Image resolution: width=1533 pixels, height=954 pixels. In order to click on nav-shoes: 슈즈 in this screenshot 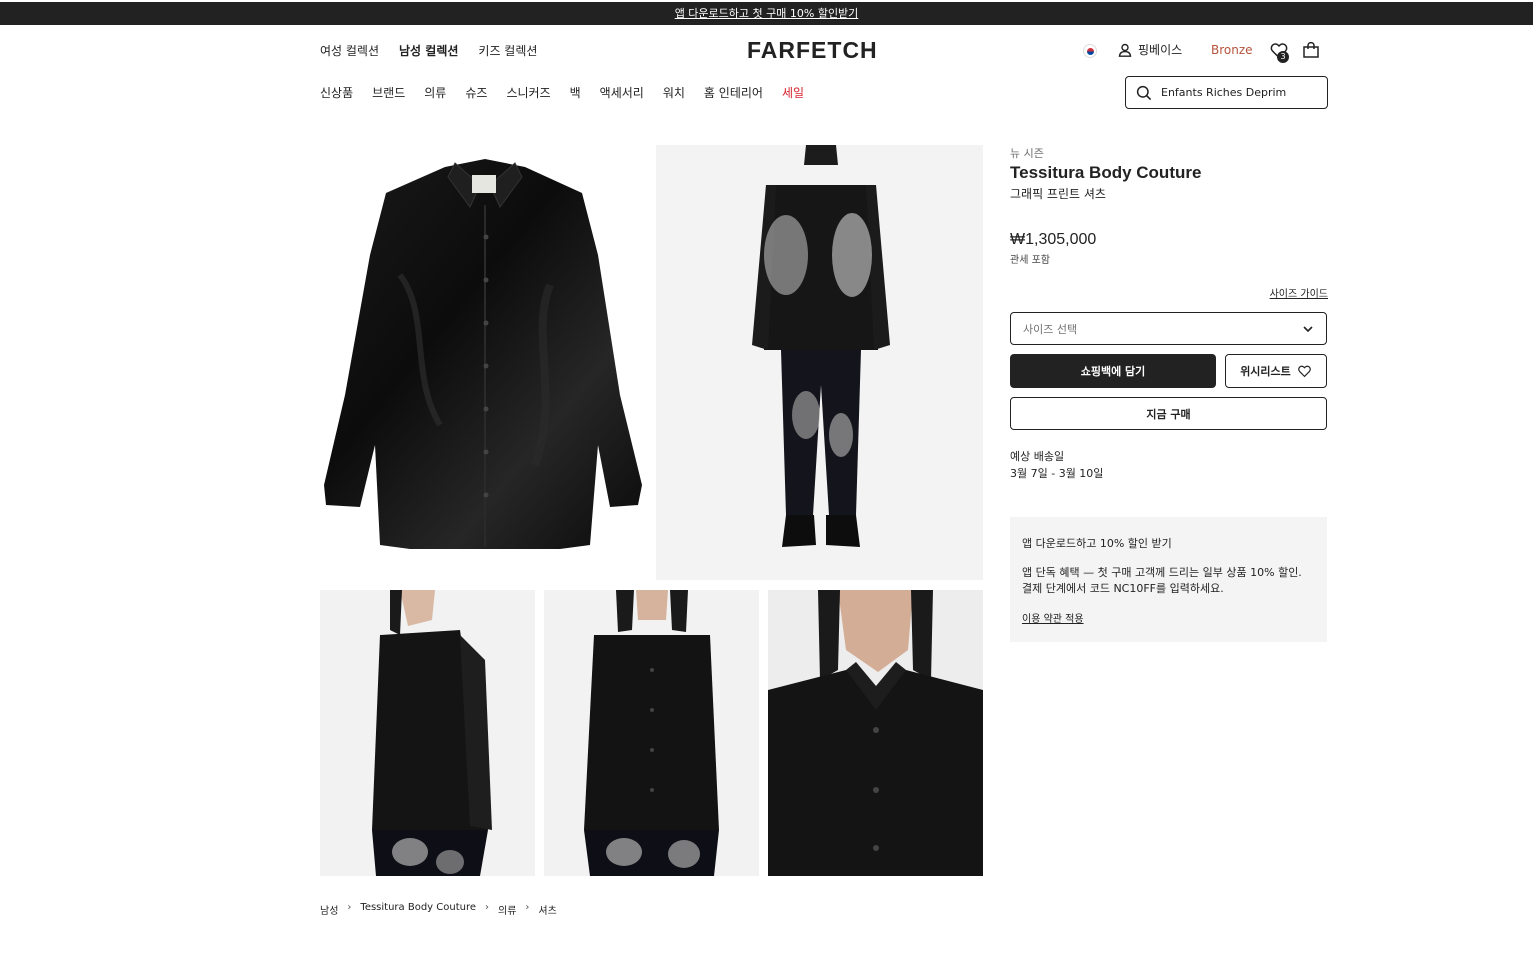, I will do `click(476, 92)`.